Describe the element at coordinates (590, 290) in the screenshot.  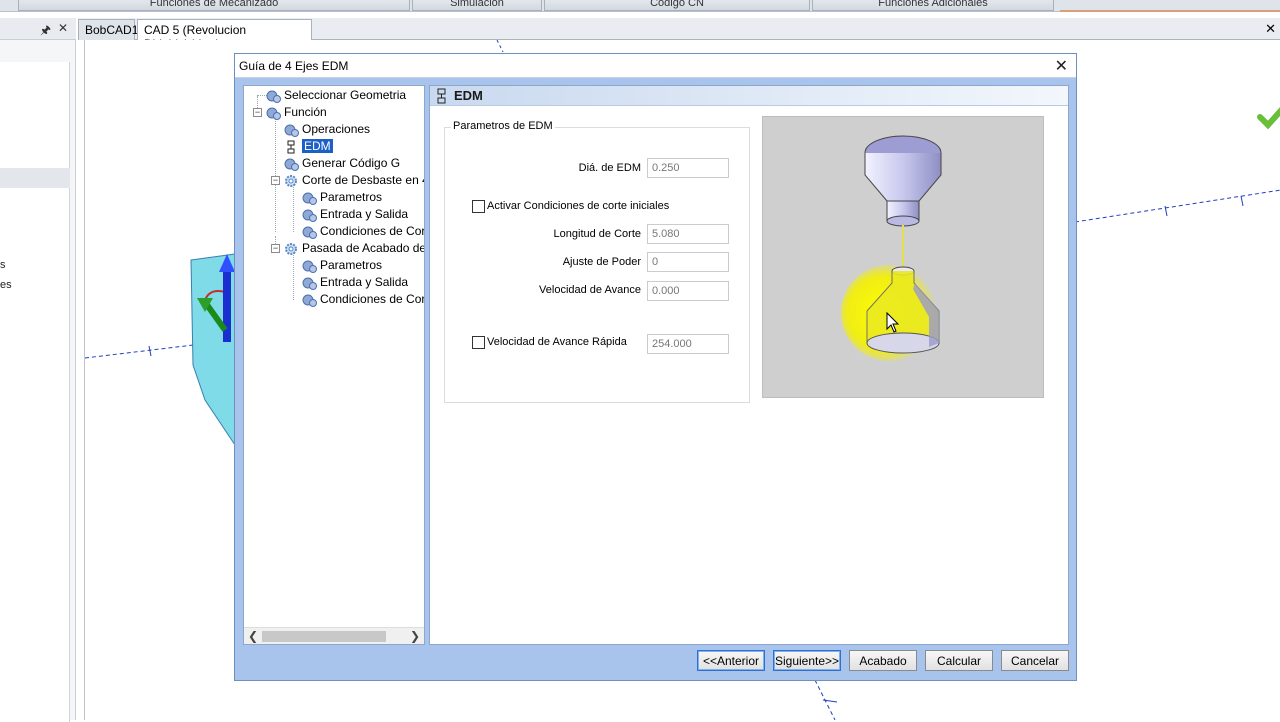
I see `feed-rate-label: Velocidad de Avance` at that location.